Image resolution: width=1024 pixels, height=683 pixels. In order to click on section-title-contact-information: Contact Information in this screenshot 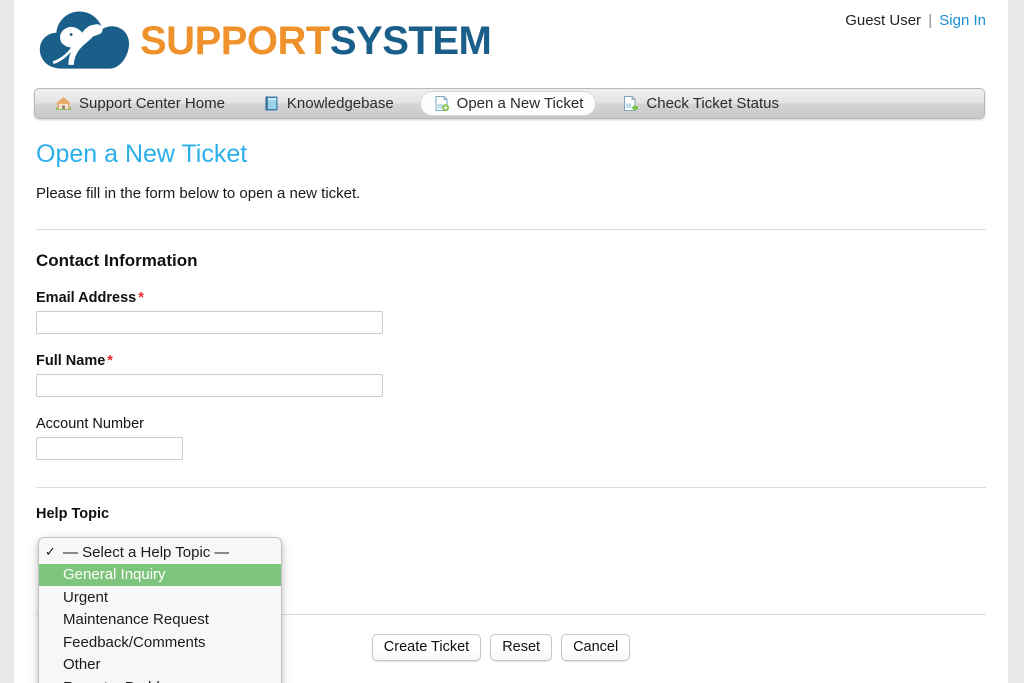, I will do `click(117, 260)`.